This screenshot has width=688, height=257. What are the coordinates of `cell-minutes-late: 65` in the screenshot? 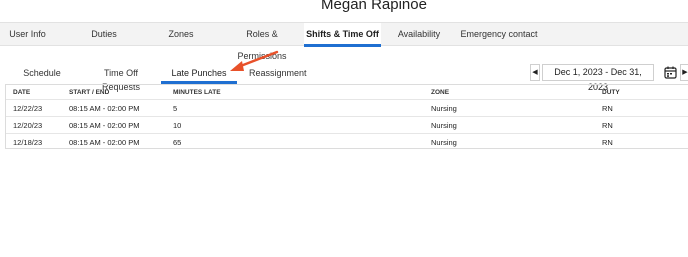 It's located at (177, 142).